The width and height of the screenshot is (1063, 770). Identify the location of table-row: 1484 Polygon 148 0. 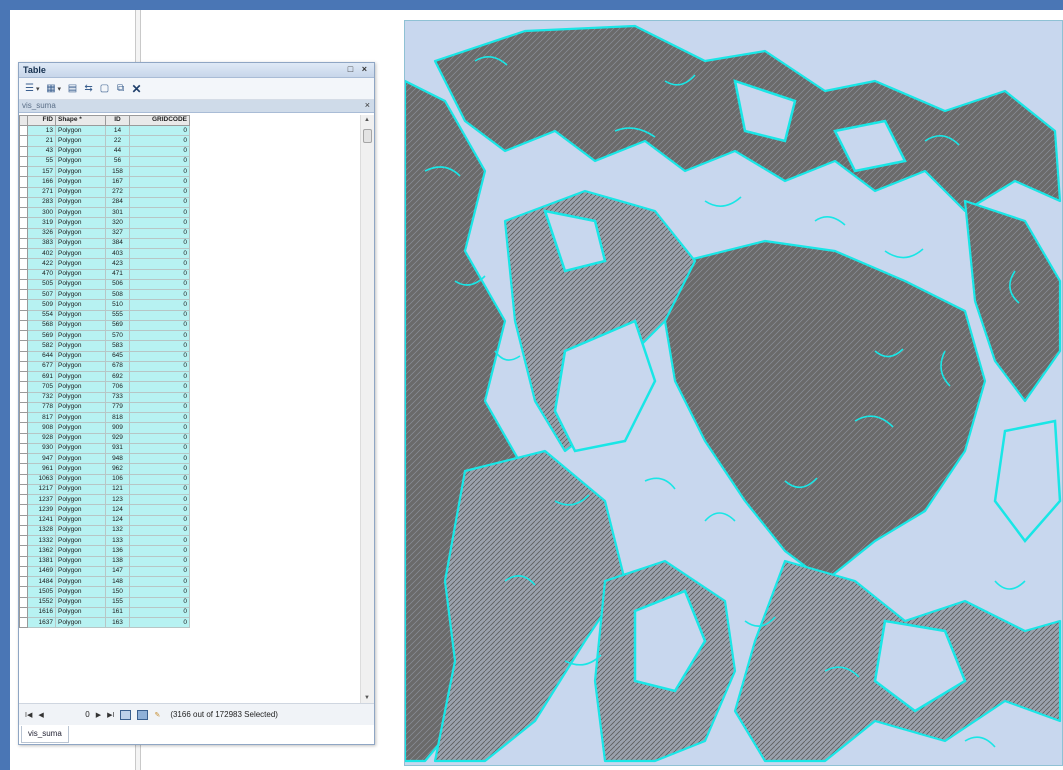
(104, 581).